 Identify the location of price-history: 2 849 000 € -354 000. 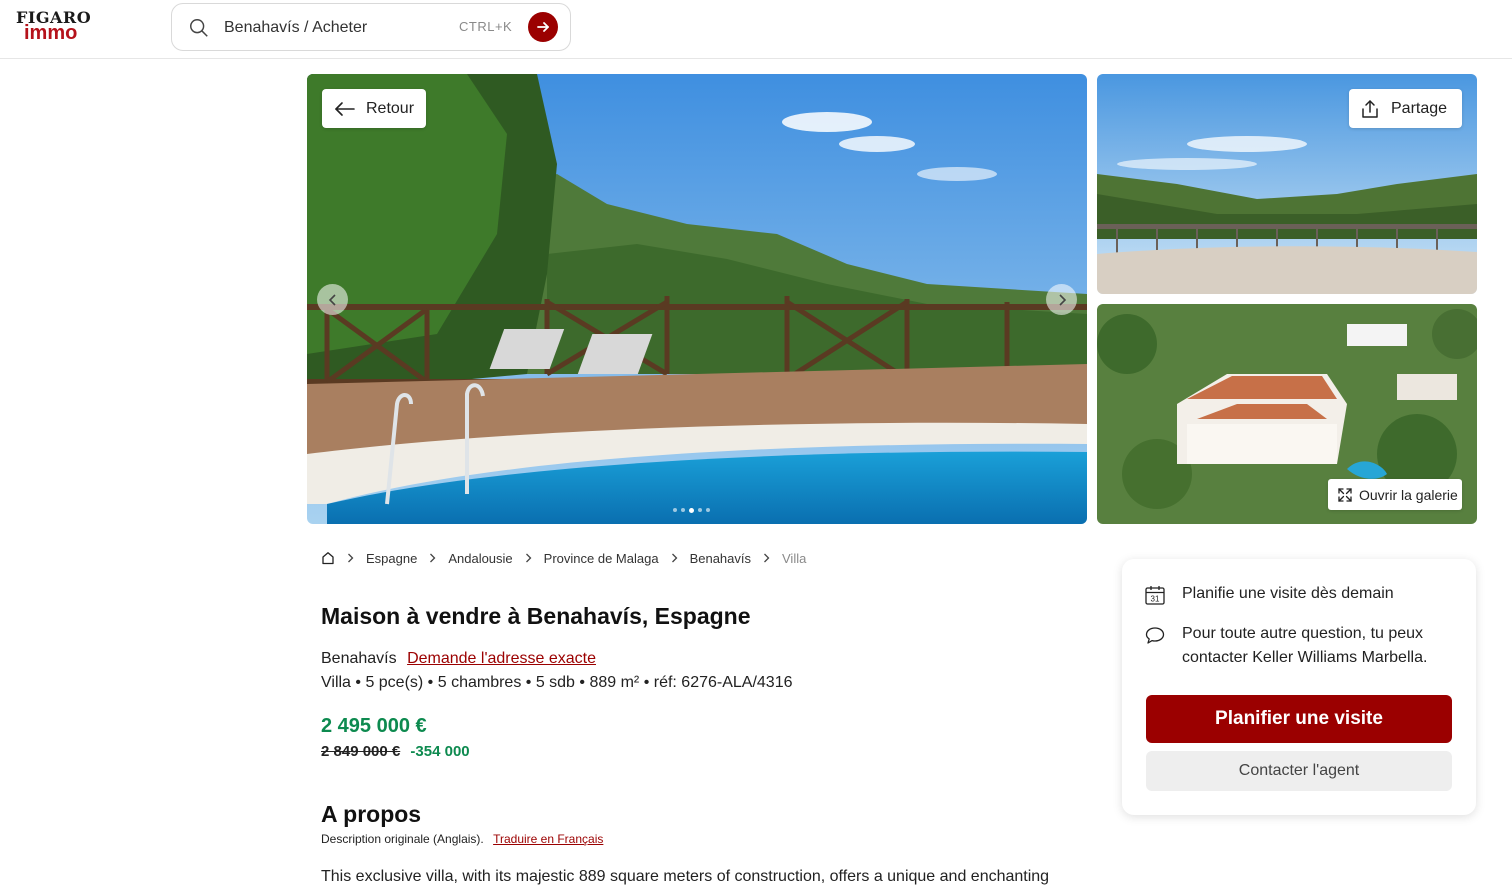
(395, 751).